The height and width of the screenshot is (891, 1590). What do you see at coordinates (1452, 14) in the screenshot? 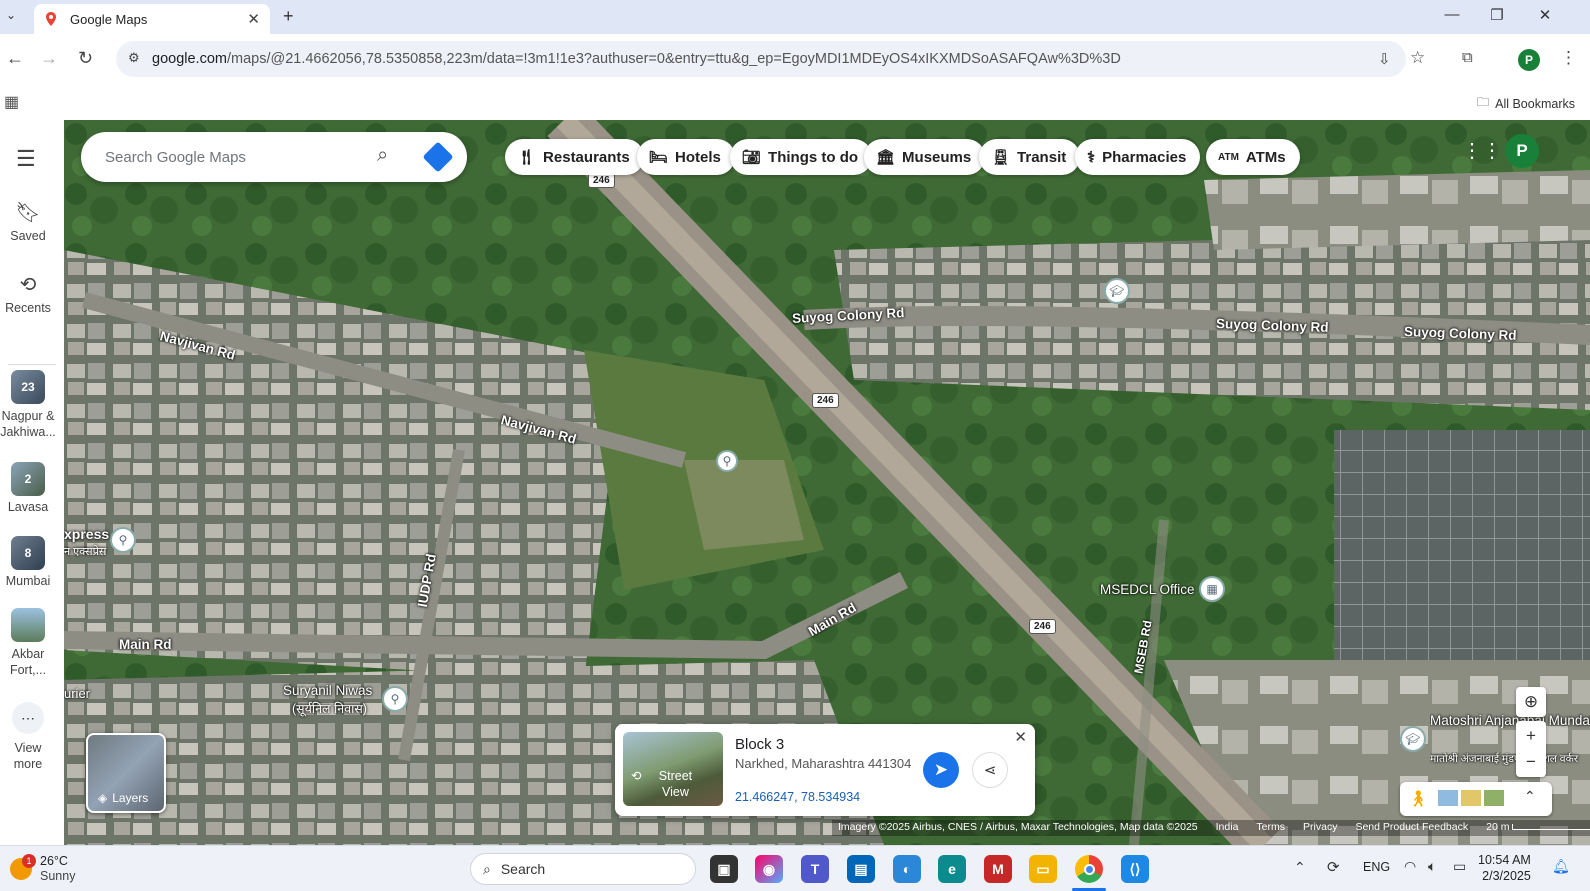
I see `minimize-icon: —` at bounding box center [1452, 14].